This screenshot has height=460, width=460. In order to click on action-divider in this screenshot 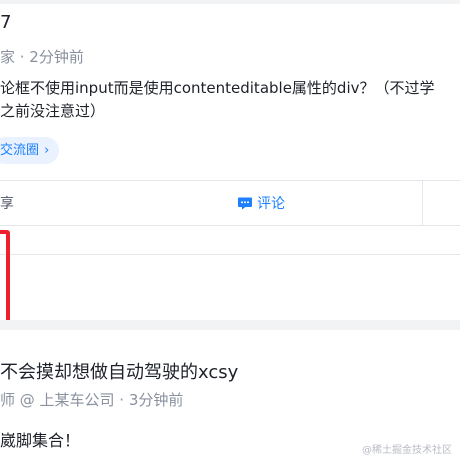, I will do `click(422, 203)`.